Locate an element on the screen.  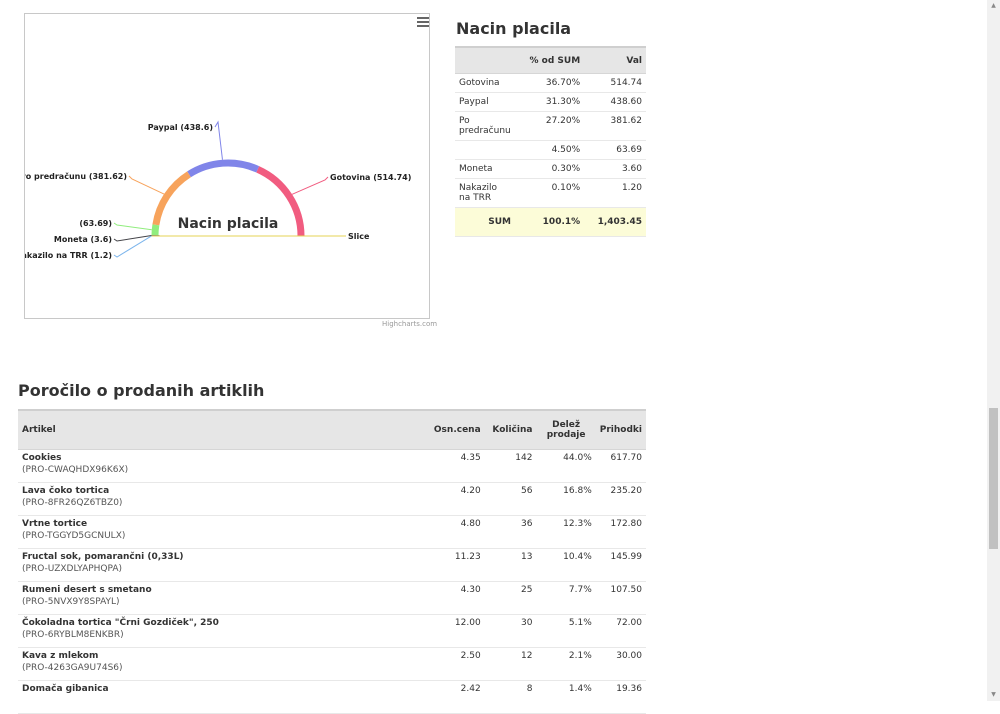
sales-row-share: 12.3% is located at coordinates (565, 532).